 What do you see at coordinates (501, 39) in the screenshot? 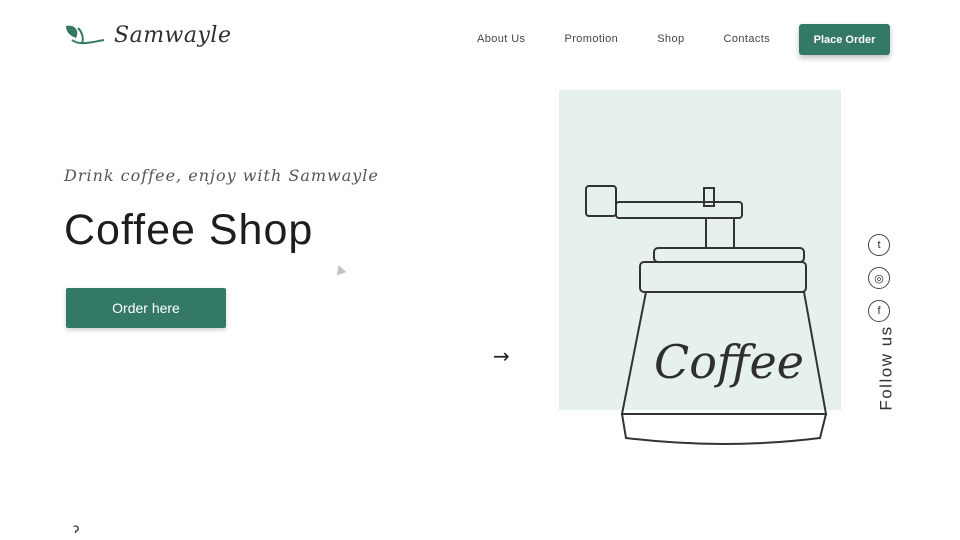
I see `nav-item-about-us: About Us` at bounding box center [501, 39].